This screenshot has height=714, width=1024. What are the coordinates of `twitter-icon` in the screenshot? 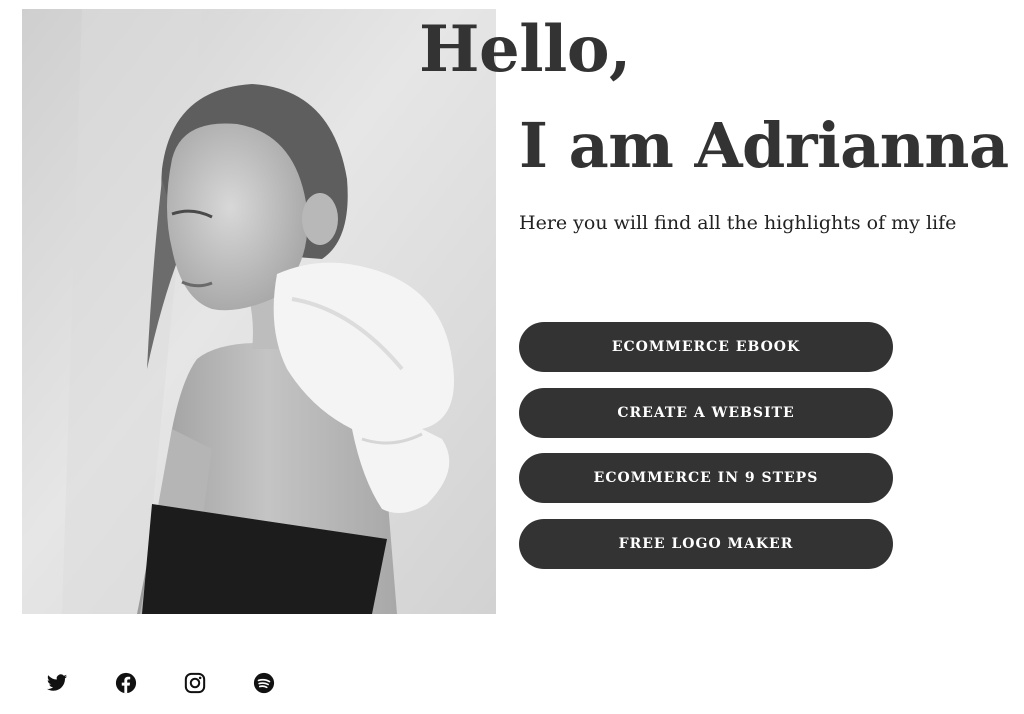 It's located at (57, 683).